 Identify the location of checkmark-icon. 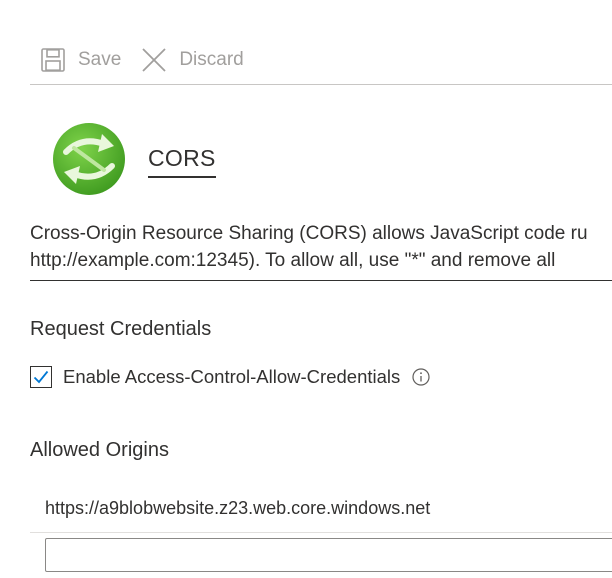
(41, 377).